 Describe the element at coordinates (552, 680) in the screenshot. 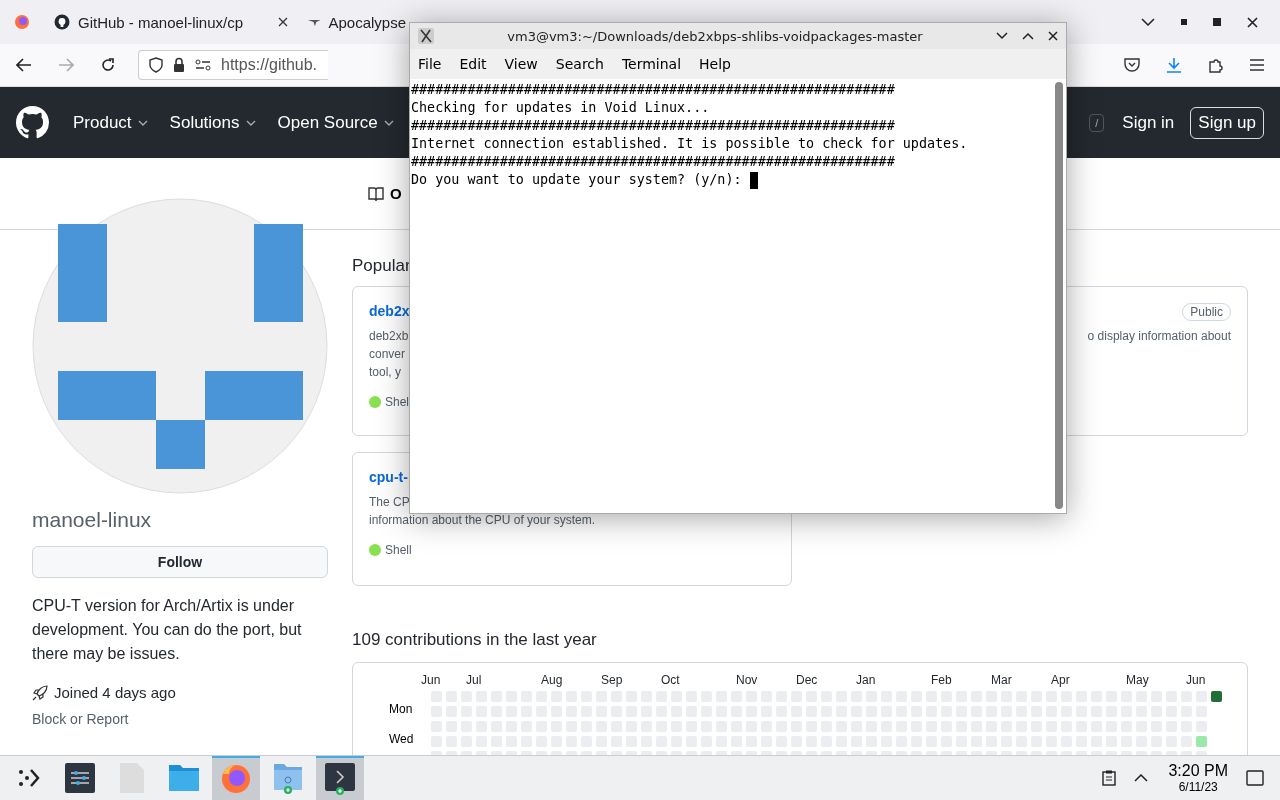

I see `month-label: Aug` at that location.